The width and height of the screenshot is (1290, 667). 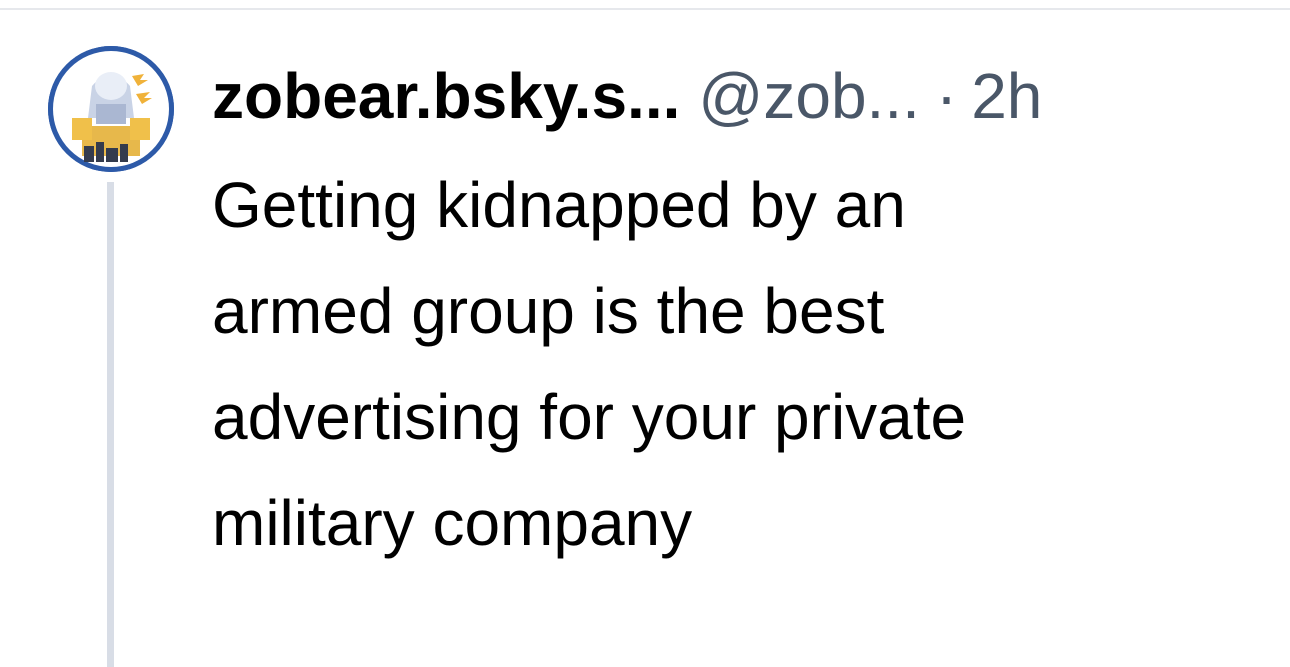 What do you see at coordinates (645, 9) in the screenshot?
I see `top-divider` at bounding box center [645, 9].